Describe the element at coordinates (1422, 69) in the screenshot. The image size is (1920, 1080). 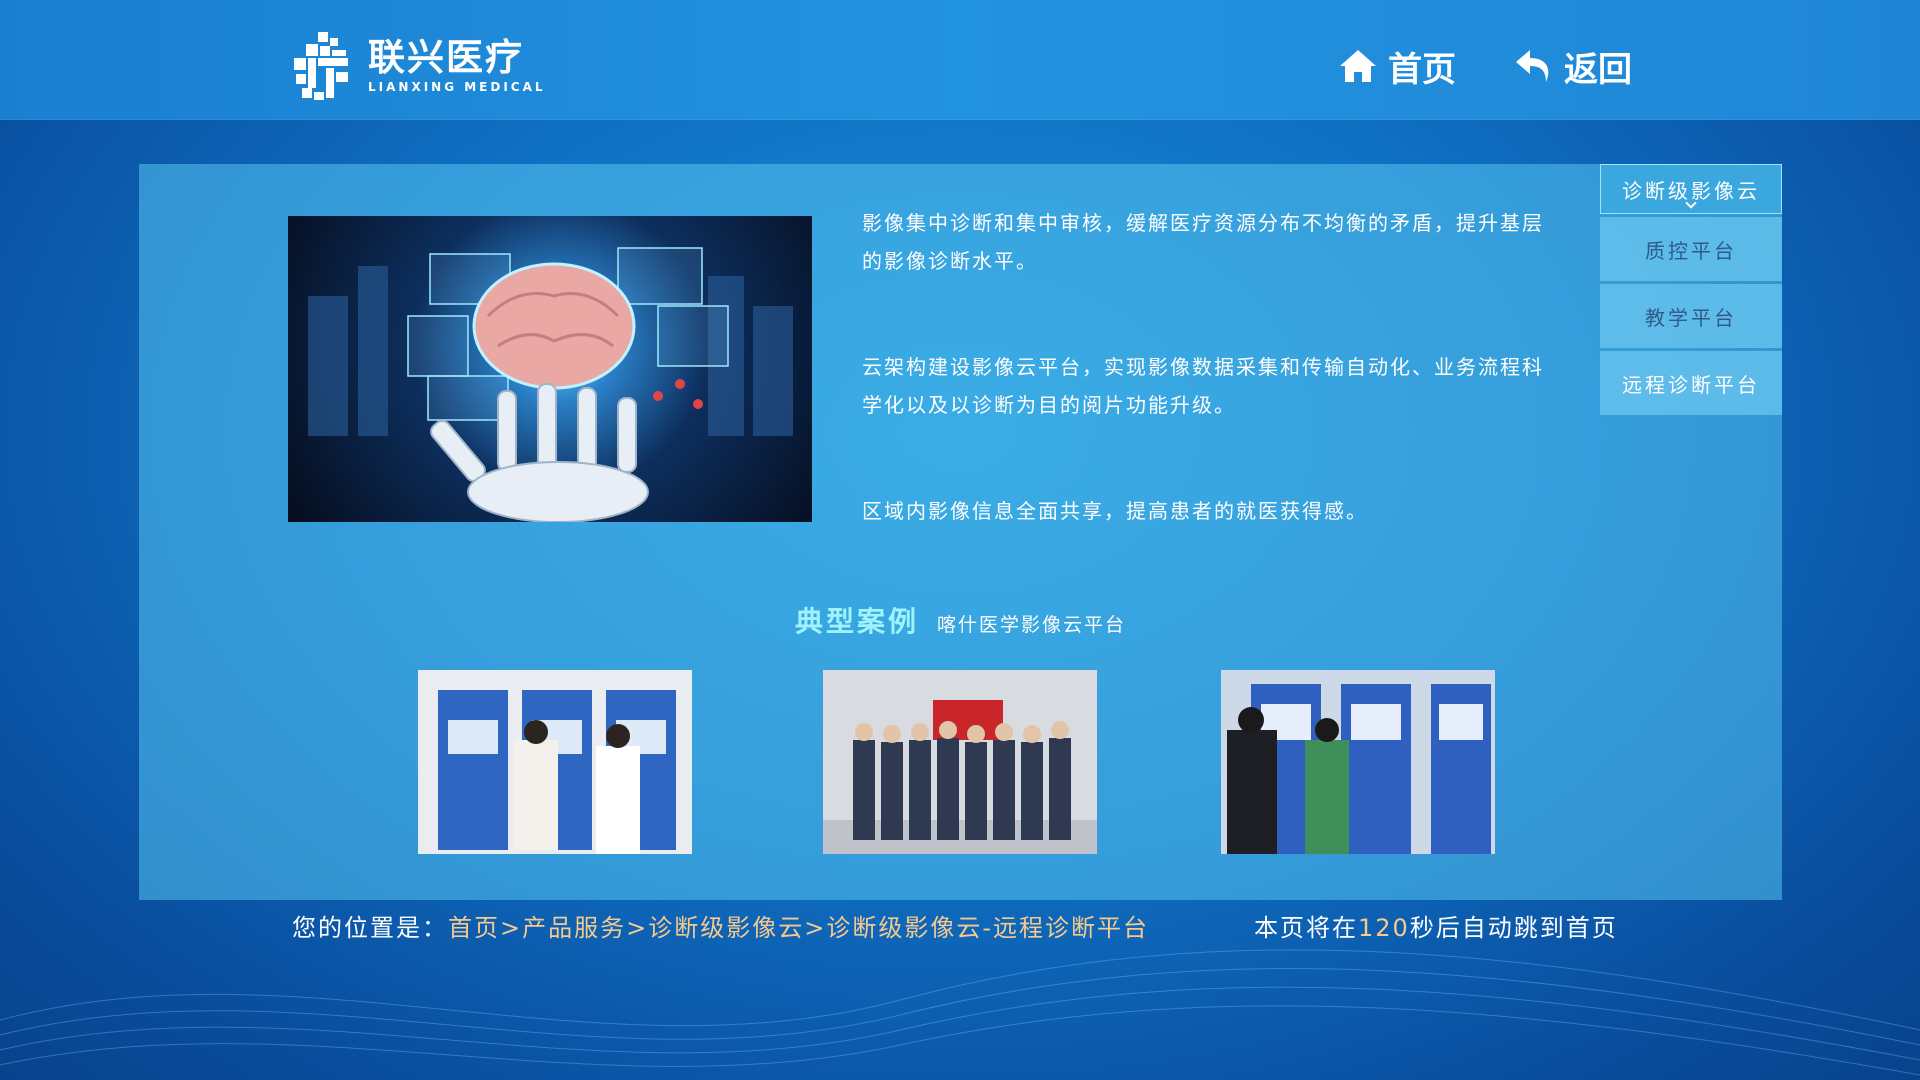
I see `home-label: 首页` at that location.